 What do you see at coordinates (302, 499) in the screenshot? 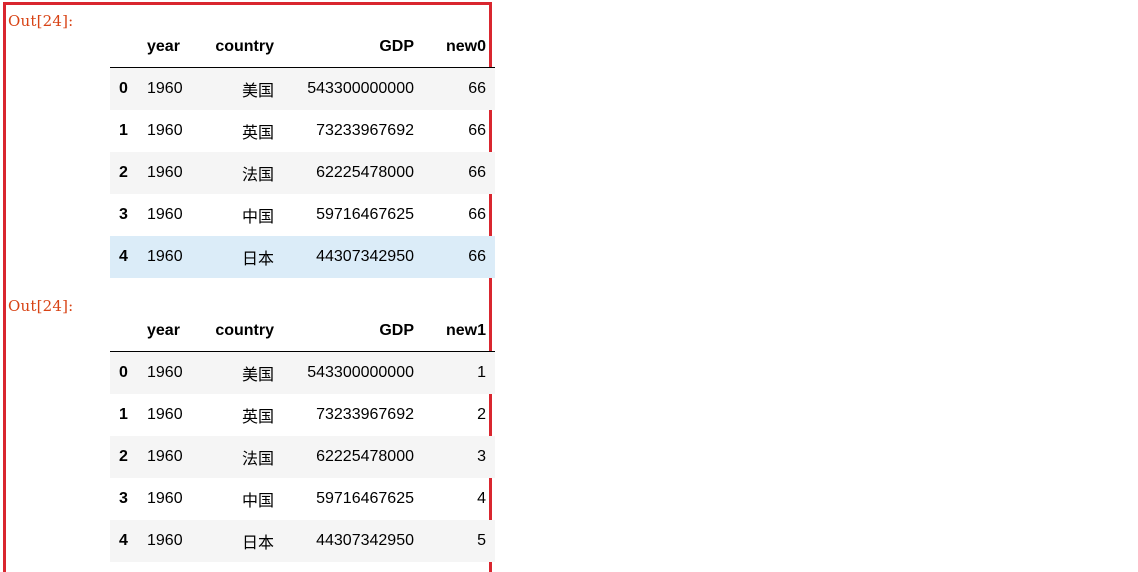
I see `table-row: 3 1960 中国 59716467625 4` at bounding box center [302, 499].